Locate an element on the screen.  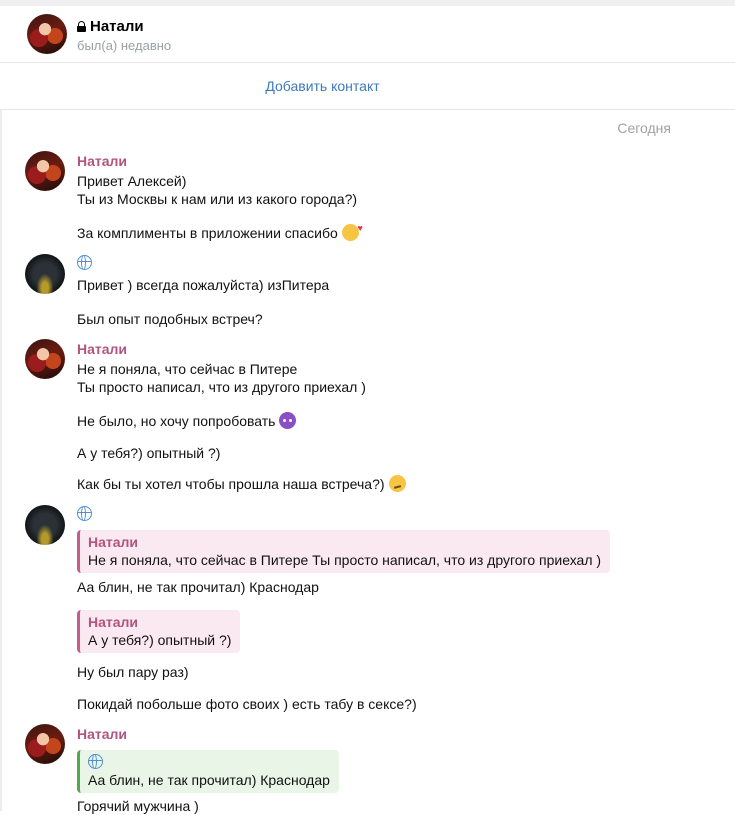
message-text: Был опыт подобных встреч? is located at coordinates (170, 319).